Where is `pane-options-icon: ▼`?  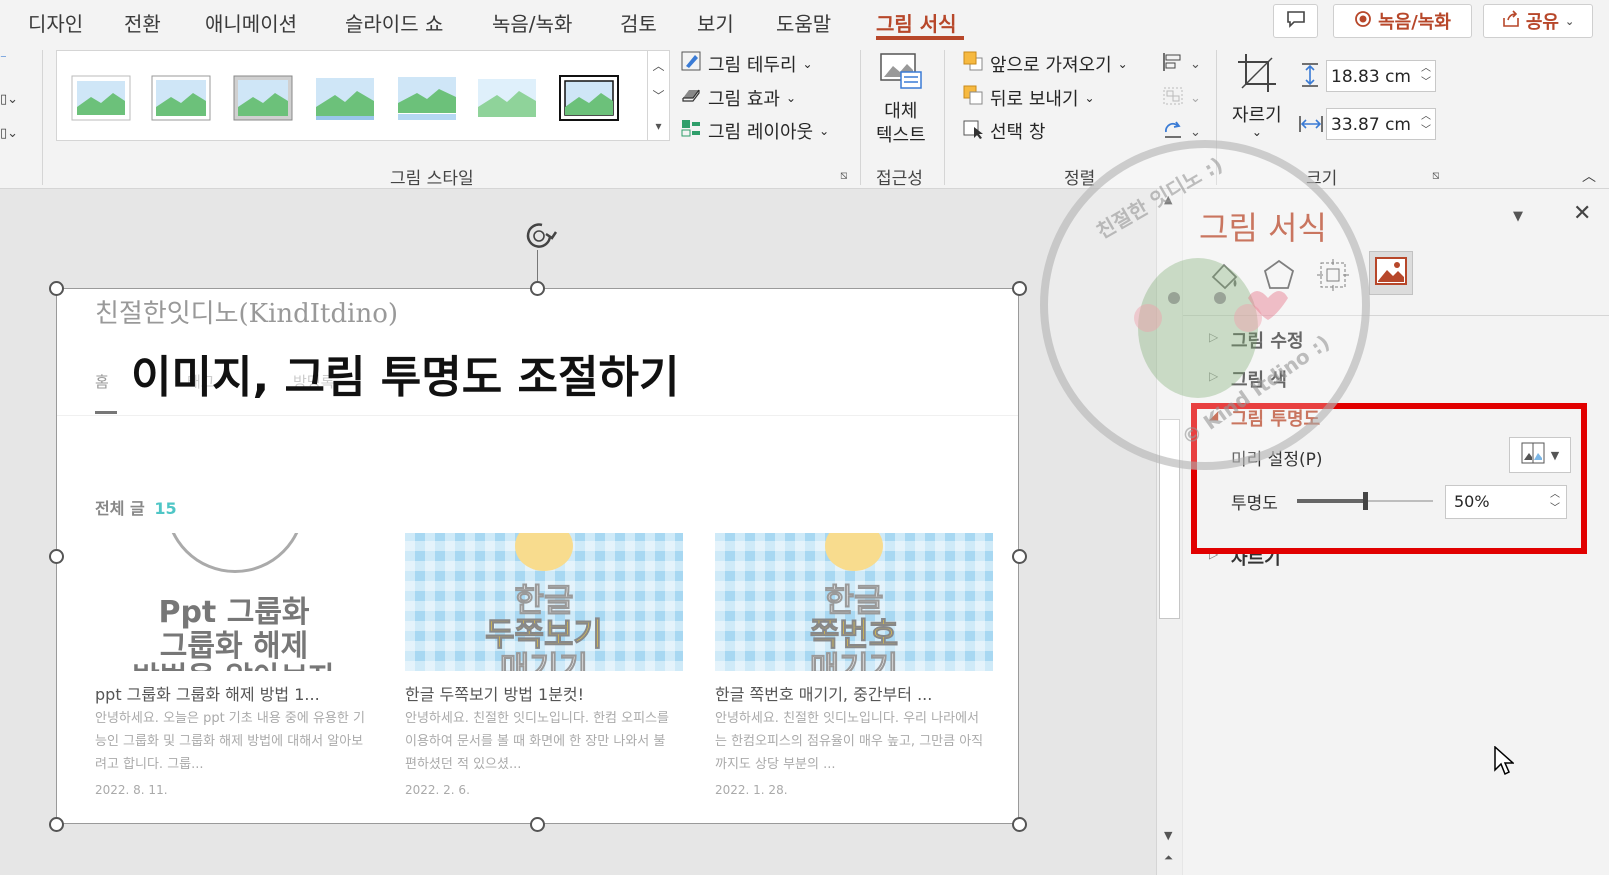 pane-options-icon: ▼ is located at coordinates (1518, 216).